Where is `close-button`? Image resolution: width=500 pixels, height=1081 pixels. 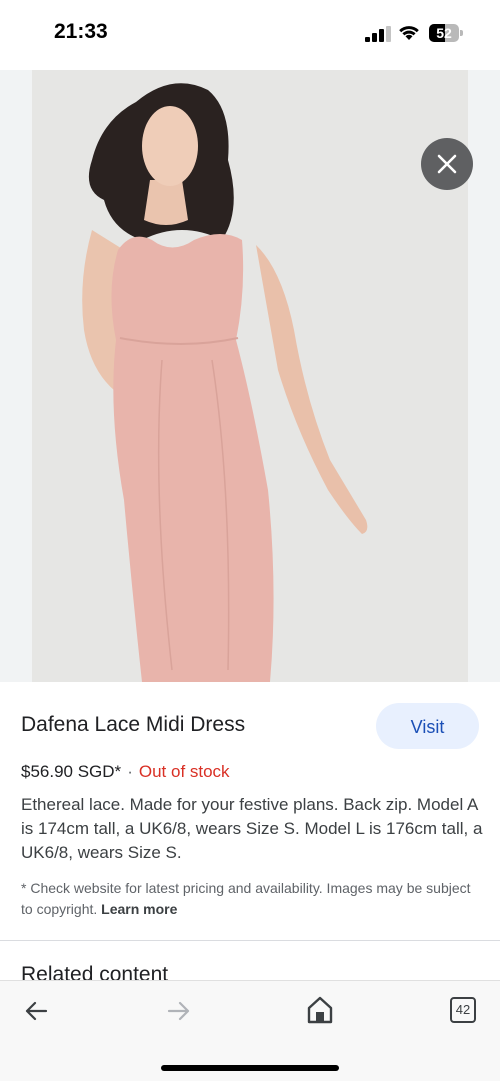
close-button is located at coordinates (447, 164).